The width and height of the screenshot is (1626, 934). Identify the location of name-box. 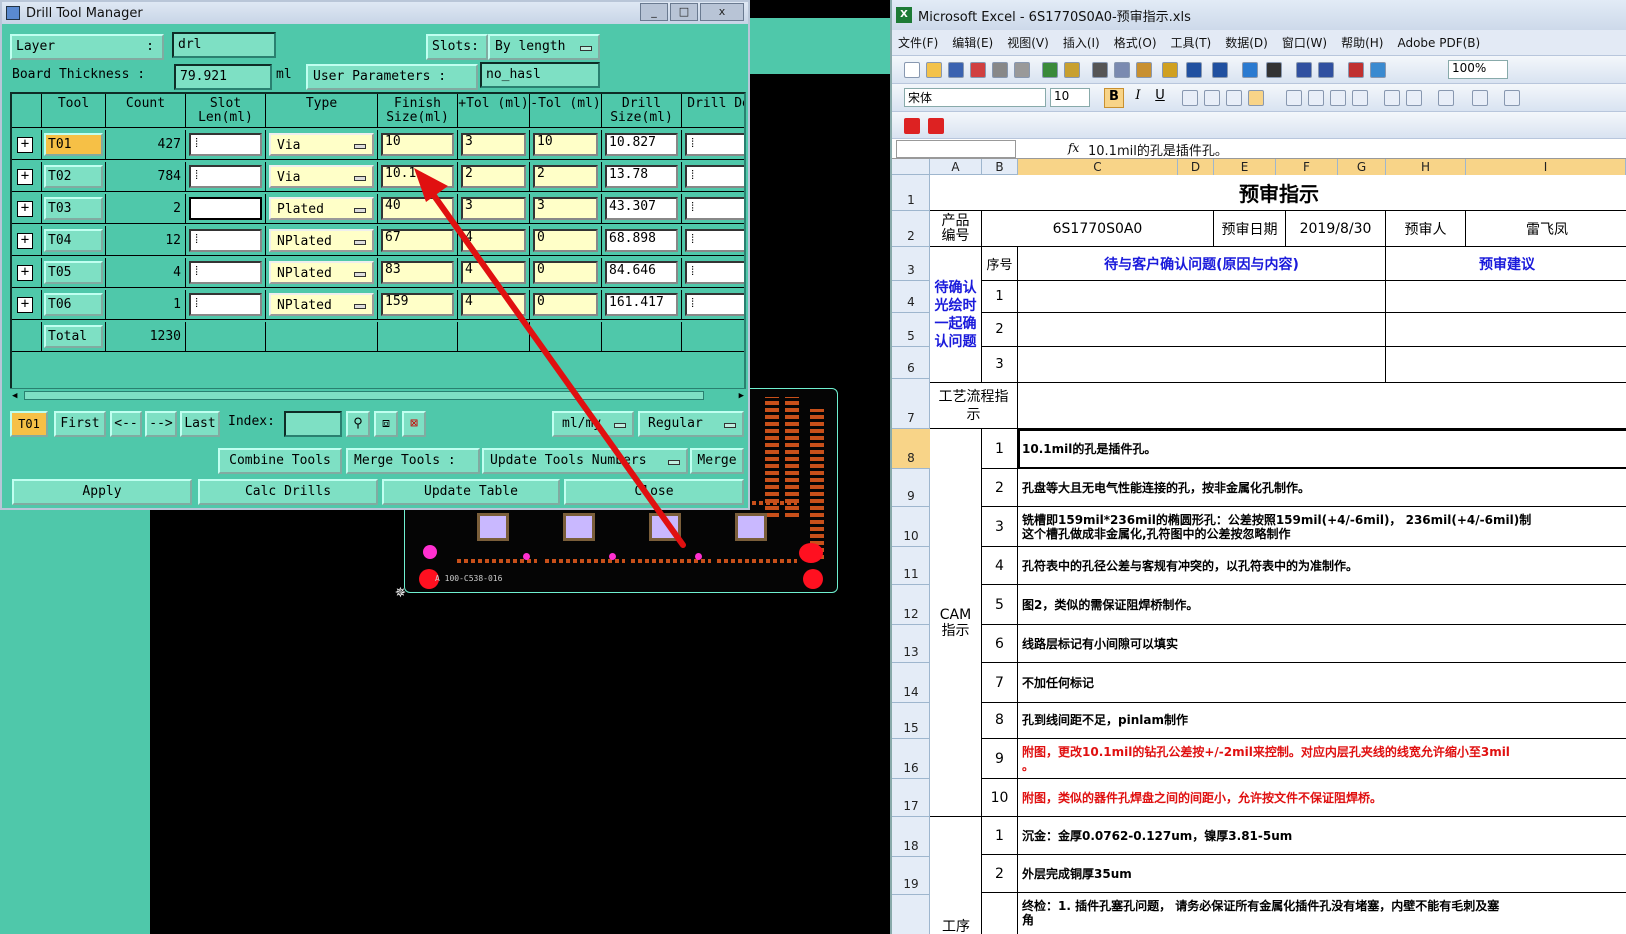
(956, 149).